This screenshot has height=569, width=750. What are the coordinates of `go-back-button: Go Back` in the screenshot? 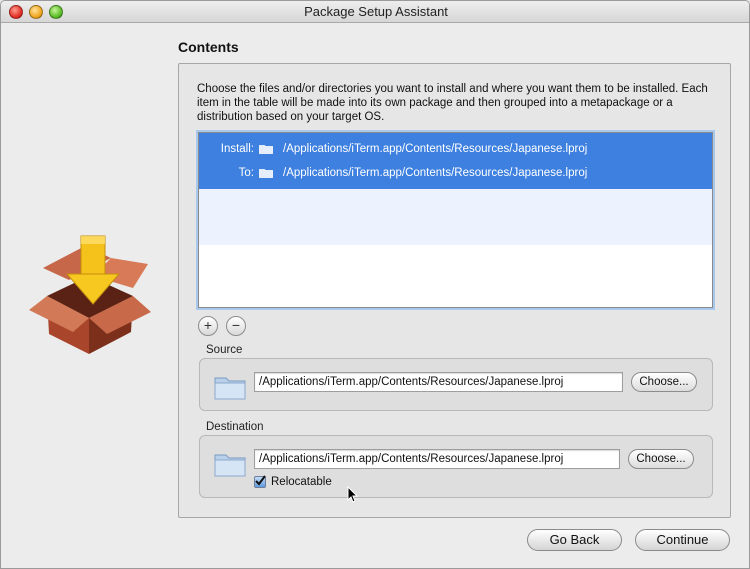 It's located at (574, 540).